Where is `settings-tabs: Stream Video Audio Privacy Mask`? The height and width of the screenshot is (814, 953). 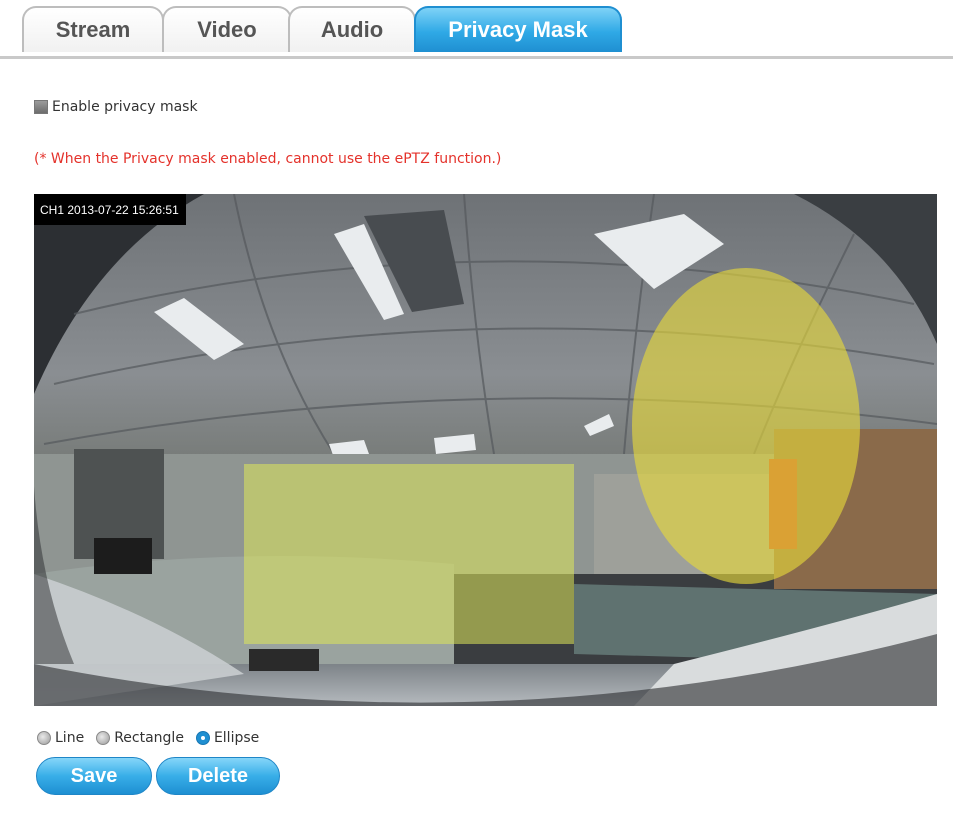 settings-tabs: Stream Video Audio Privacy Mask is located at coordinates (487, 31).